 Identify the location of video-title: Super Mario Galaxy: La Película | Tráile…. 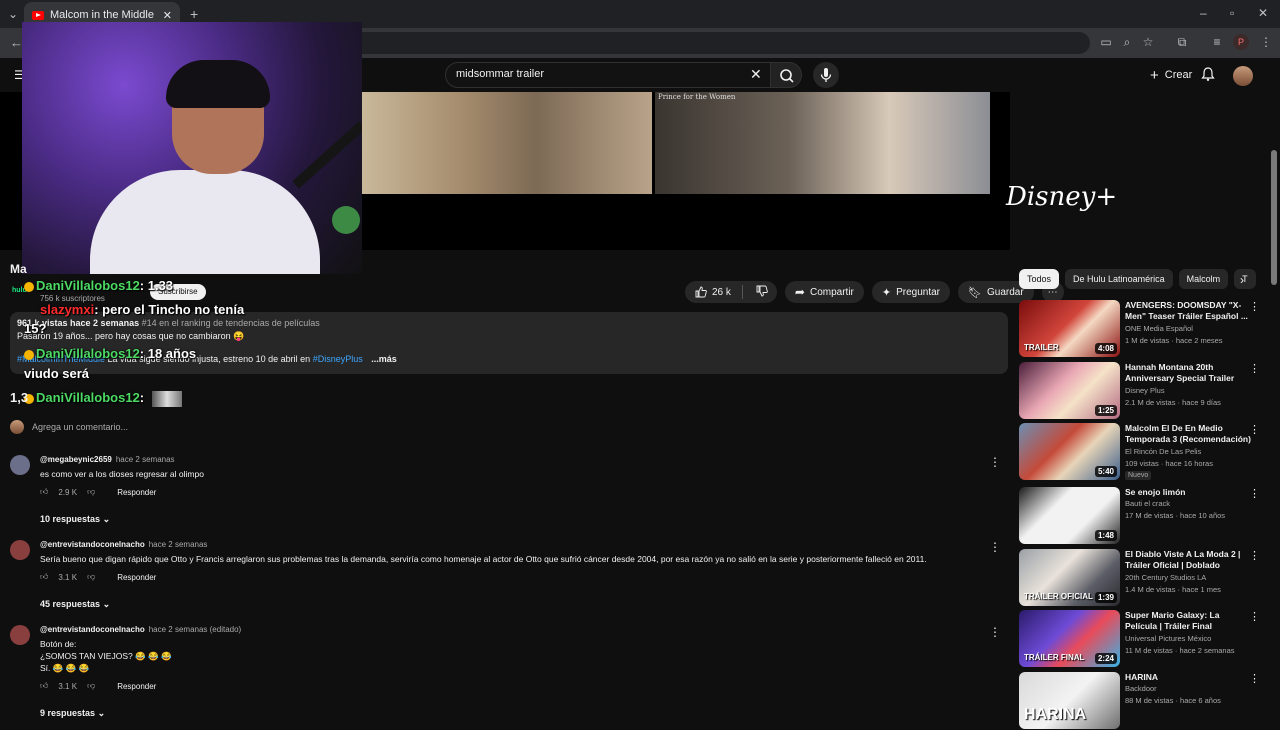
(1188, 621).